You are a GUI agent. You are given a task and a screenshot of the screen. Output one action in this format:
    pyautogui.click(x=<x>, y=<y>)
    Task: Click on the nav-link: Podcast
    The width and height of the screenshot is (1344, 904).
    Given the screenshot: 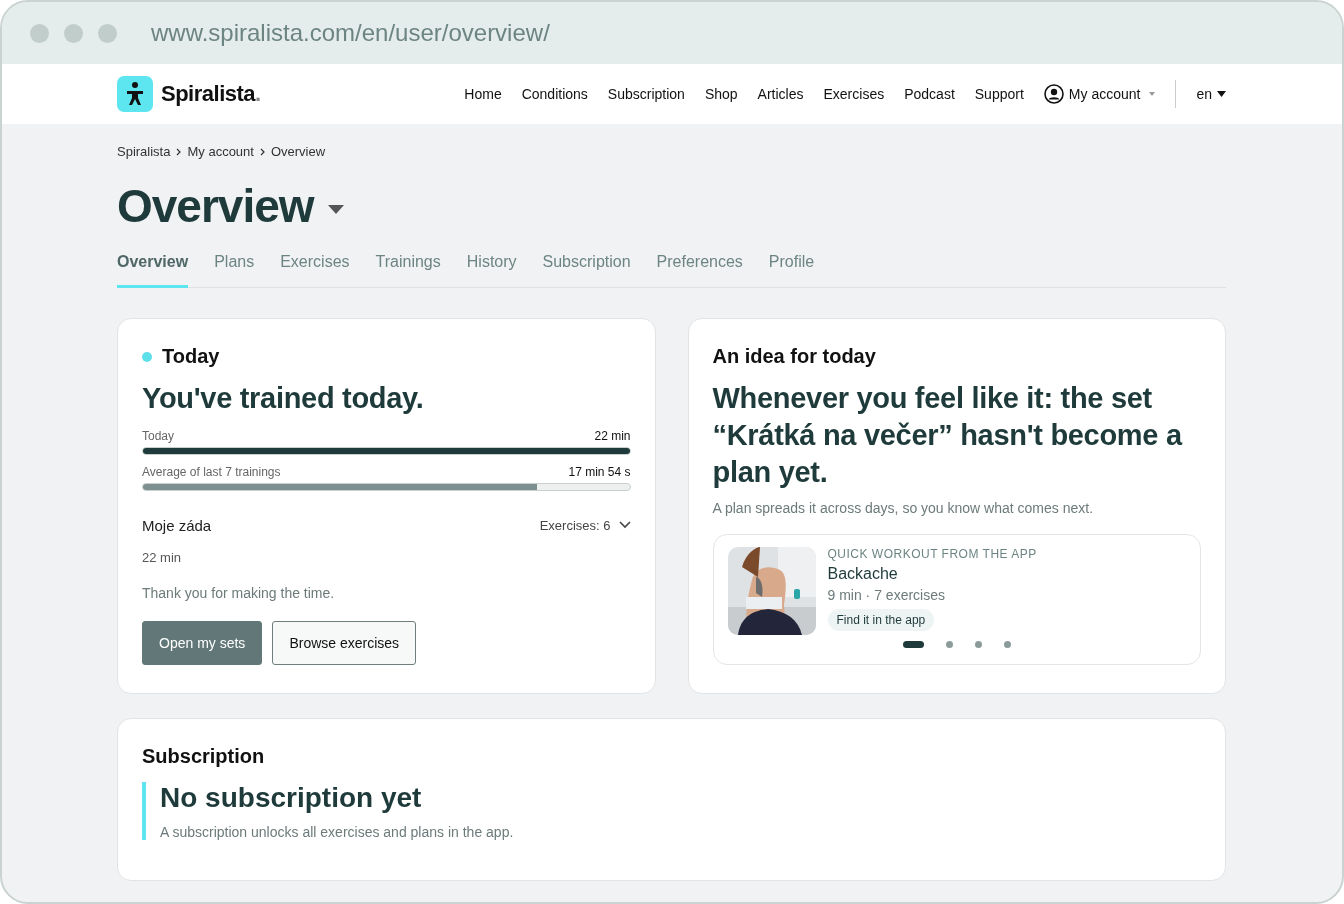 What is the action you would take?
    pyautogui.click(x=929, y=94)
    